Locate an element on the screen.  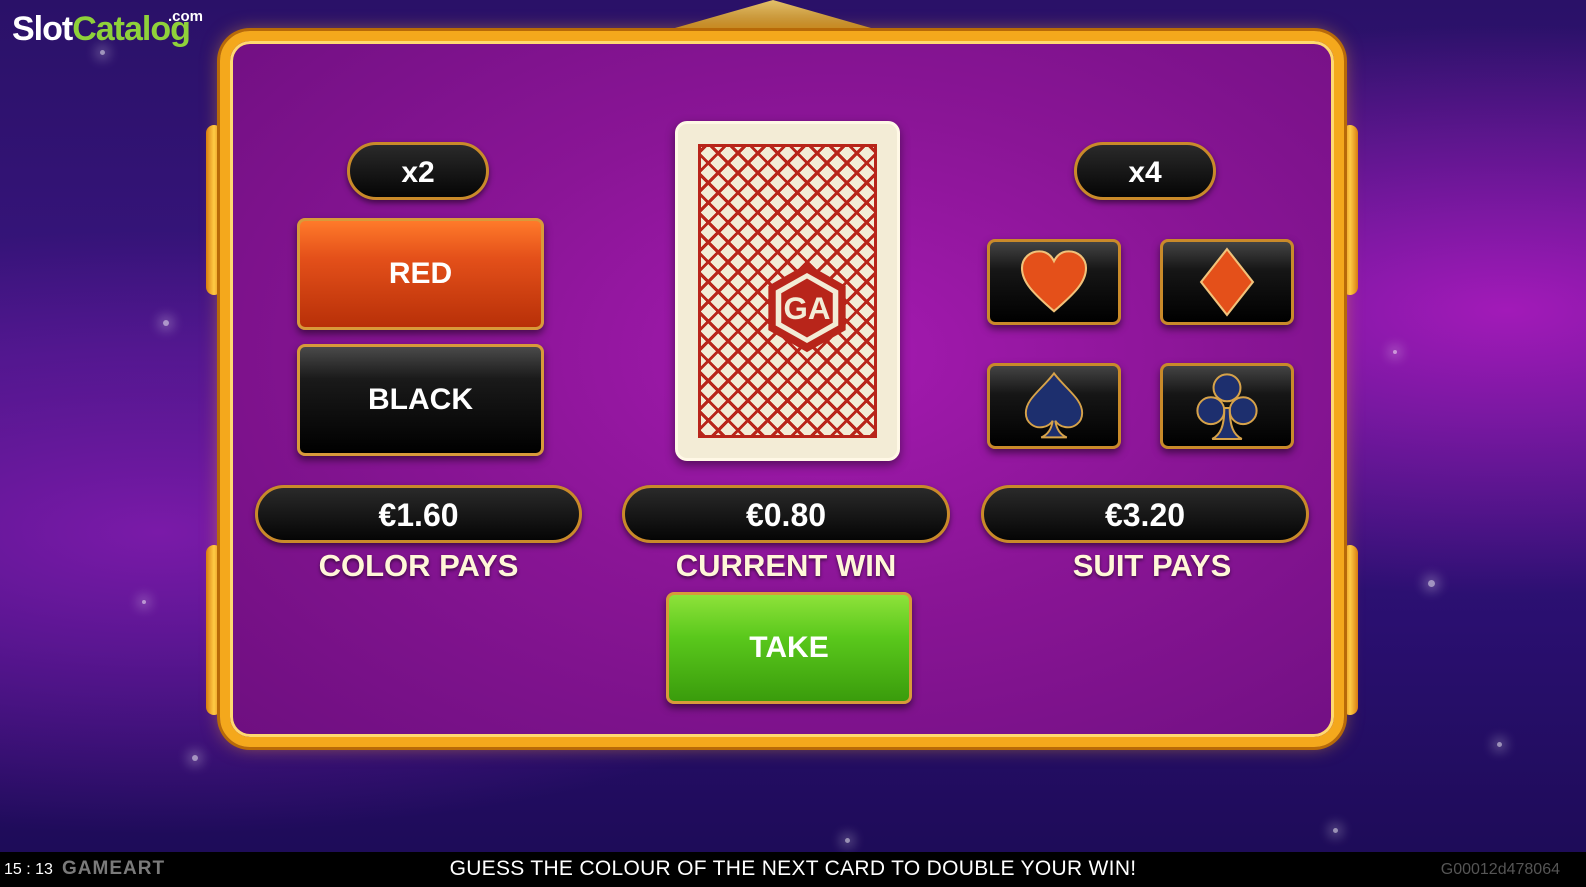
mystery-card: GA is located at coordinates (787, 291).